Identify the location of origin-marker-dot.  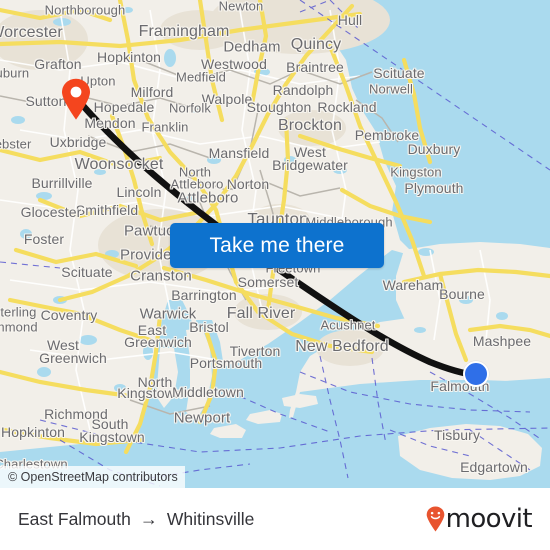
(476, 374).